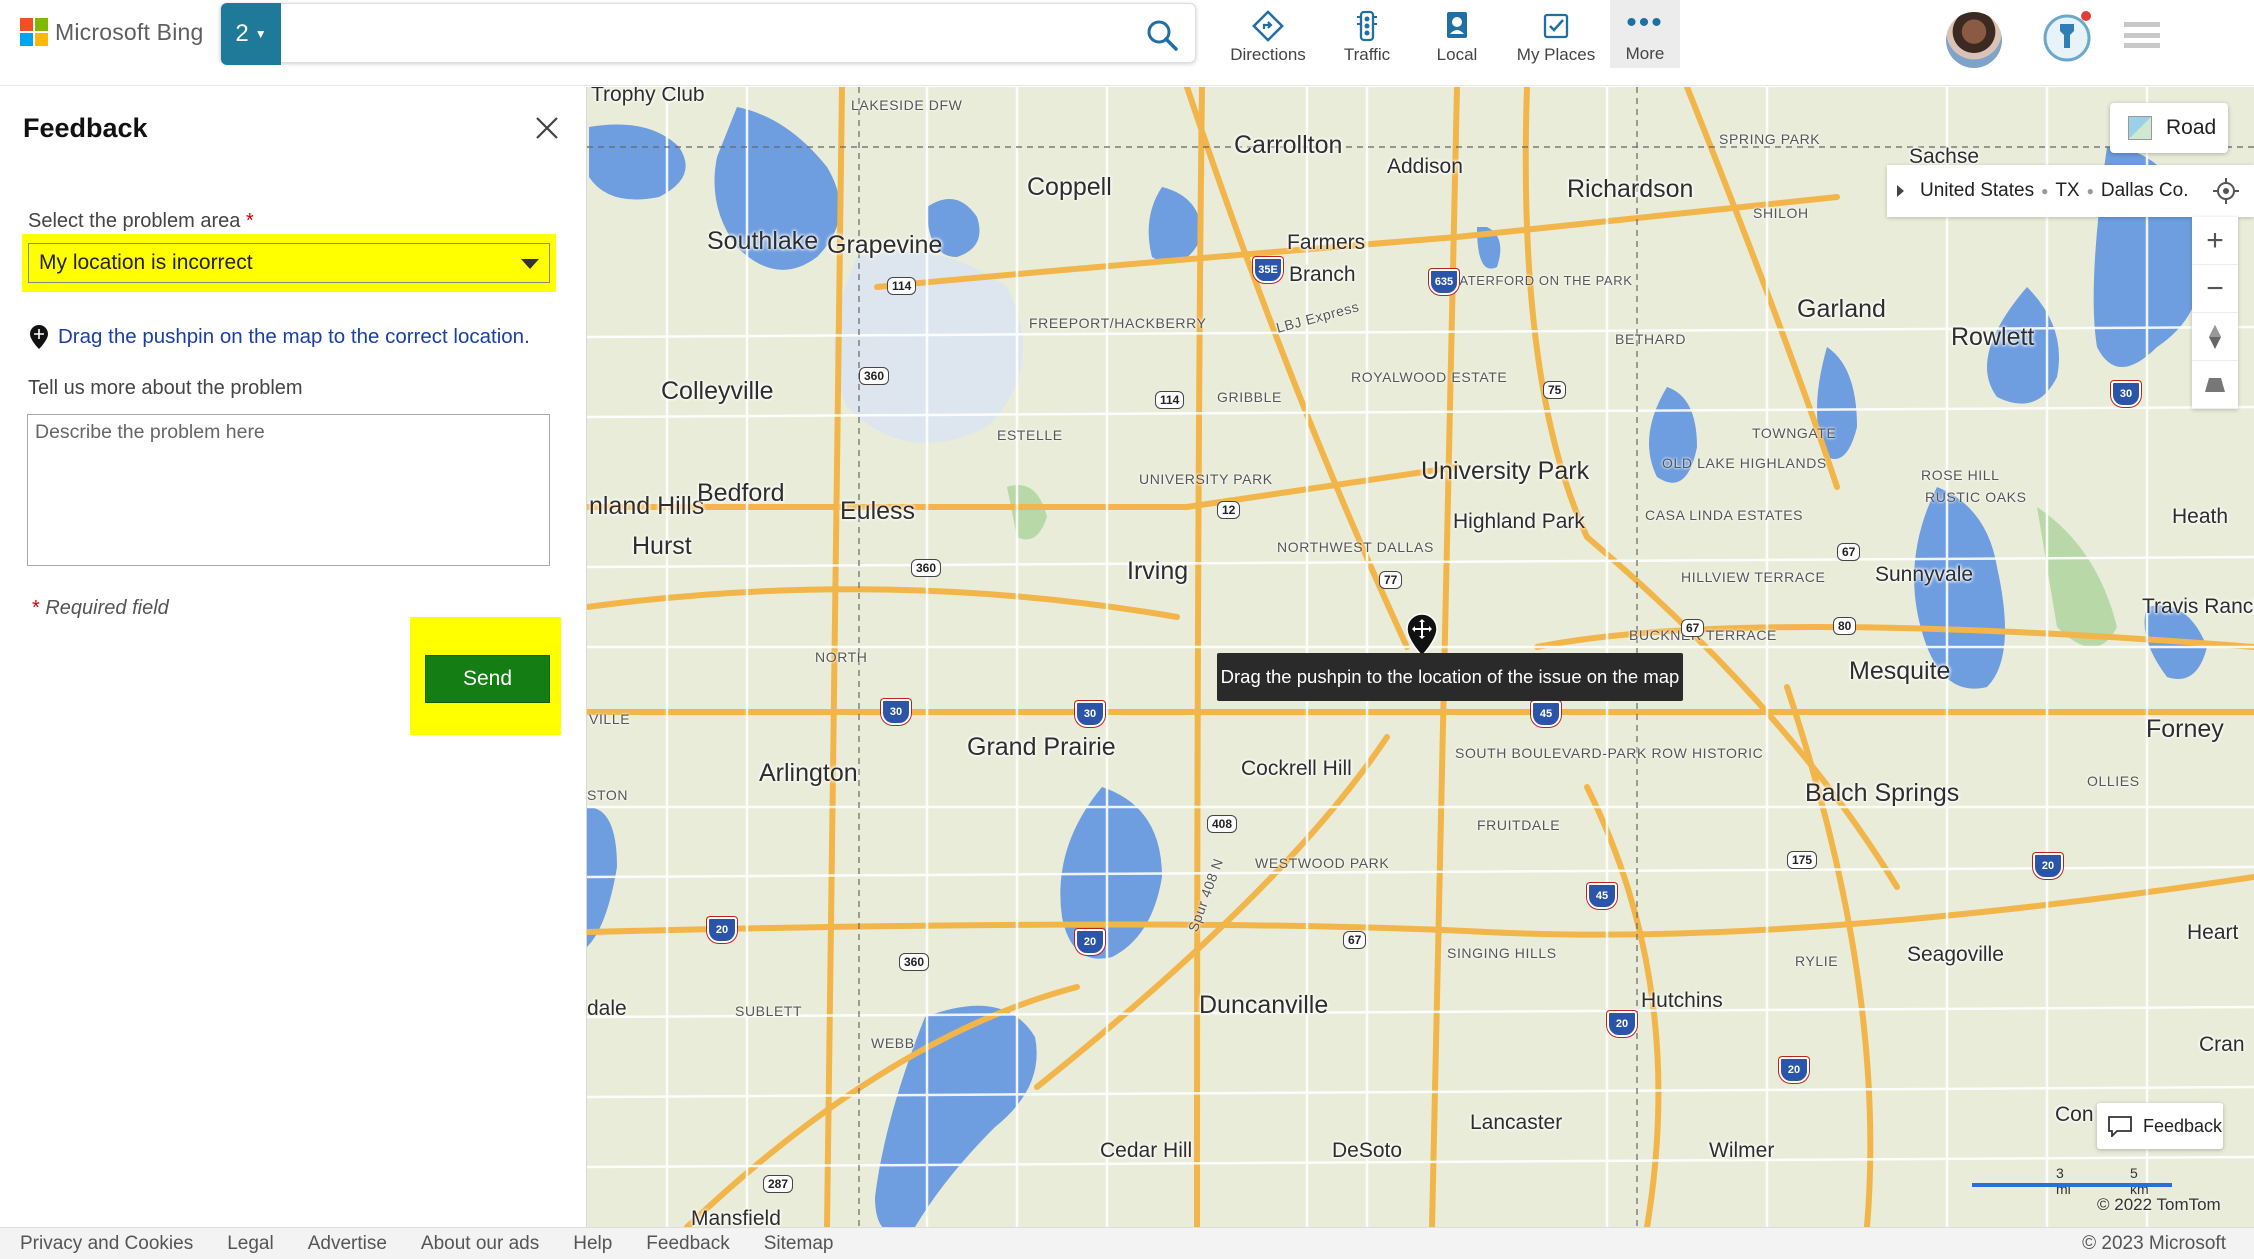 This screenshot has height=1259, width=2254. Describe the element at coordinates (1030, 435) in the screenshot. I see `map-label-neighborhood: ESTELLE` at that location.